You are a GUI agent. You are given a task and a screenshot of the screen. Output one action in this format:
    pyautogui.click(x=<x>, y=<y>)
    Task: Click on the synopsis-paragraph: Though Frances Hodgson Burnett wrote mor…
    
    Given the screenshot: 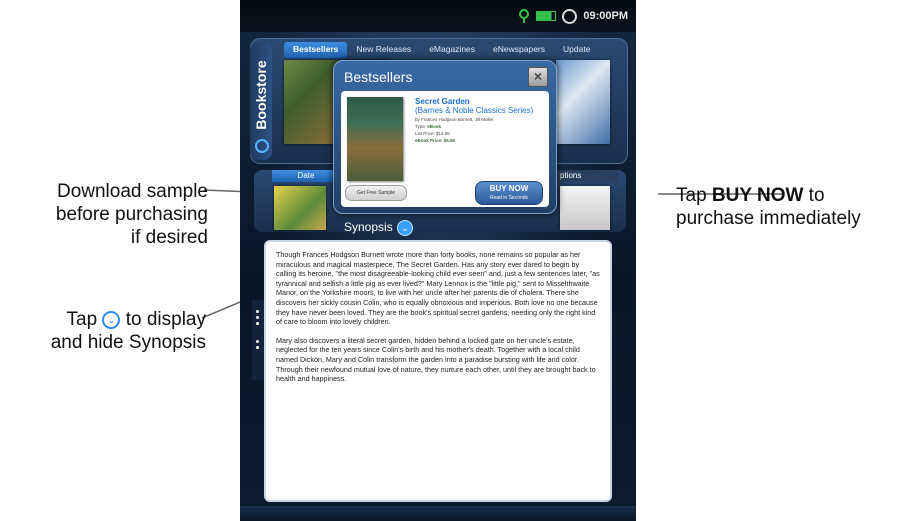 What is the action you would take?
    pyautogui.click(x=438, y=288)
    